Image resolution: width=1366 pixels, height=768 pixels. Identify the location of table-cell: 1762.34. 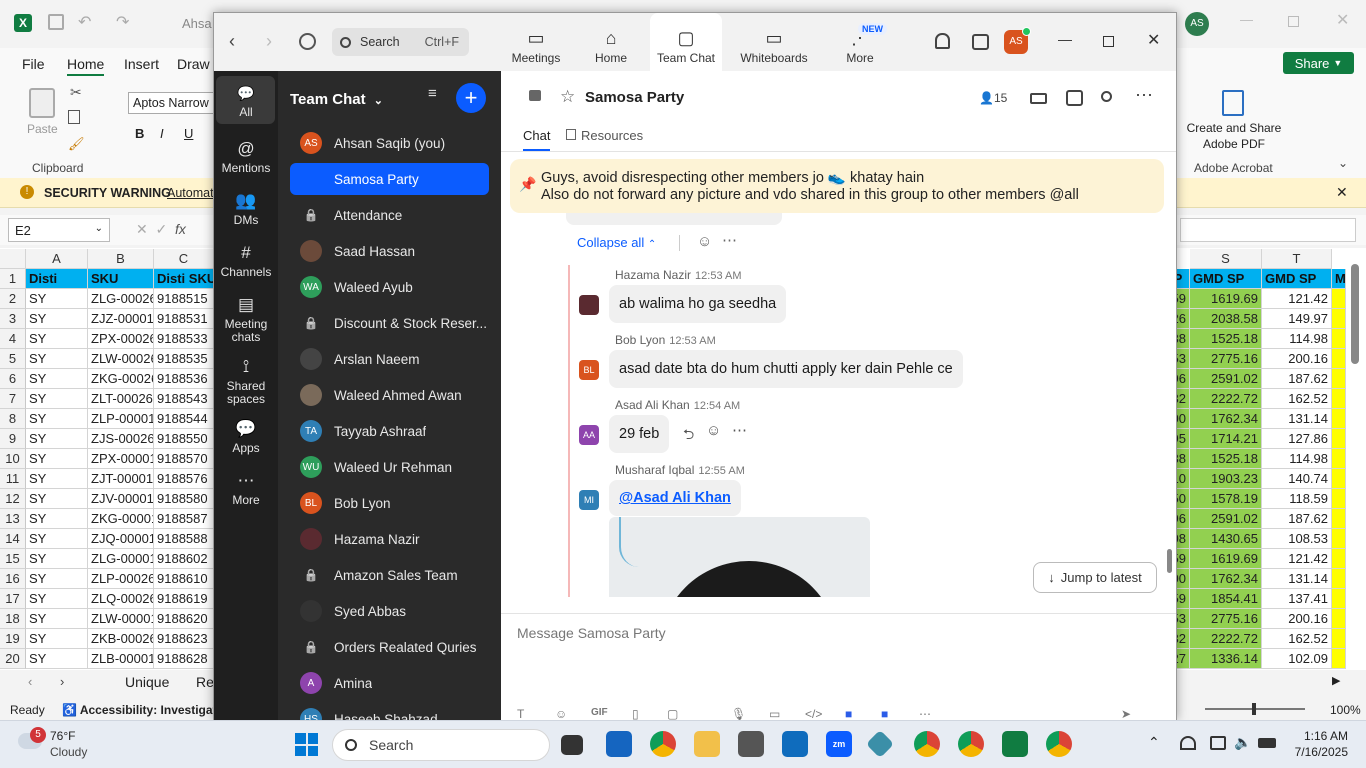
(1226, 579).